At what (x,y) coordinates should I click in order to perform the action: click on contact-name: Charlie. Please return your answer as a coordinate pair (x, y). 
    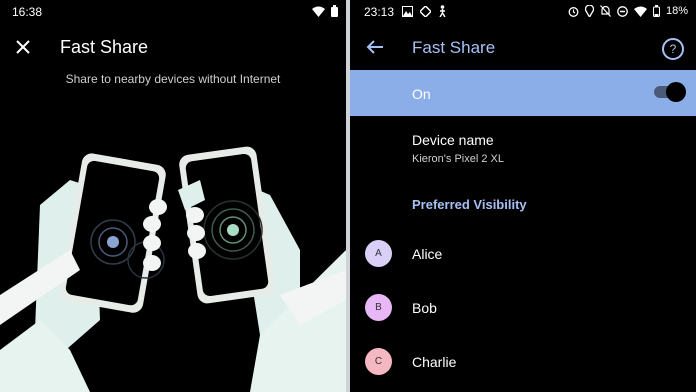
    Looking at the image, I should click on (434, 362).